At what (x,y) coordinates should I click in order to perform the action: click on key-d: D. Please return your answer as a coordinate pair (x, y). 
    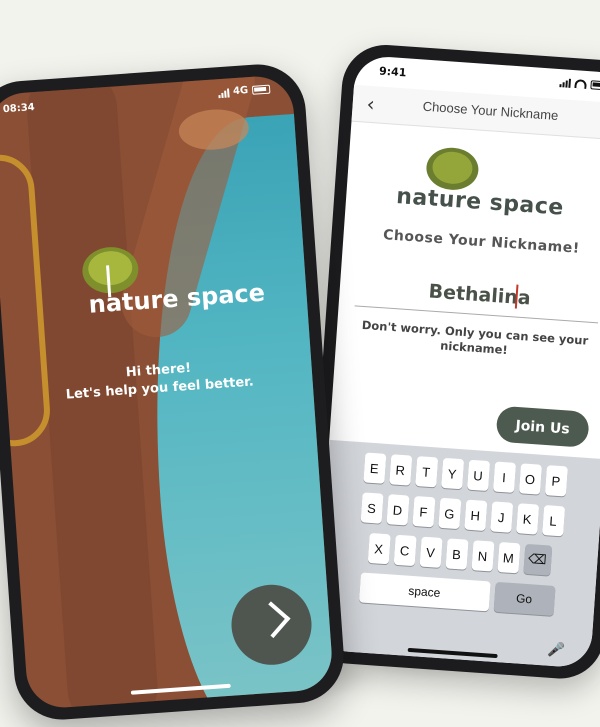
    Looking at the image, I should click on (397, 510).